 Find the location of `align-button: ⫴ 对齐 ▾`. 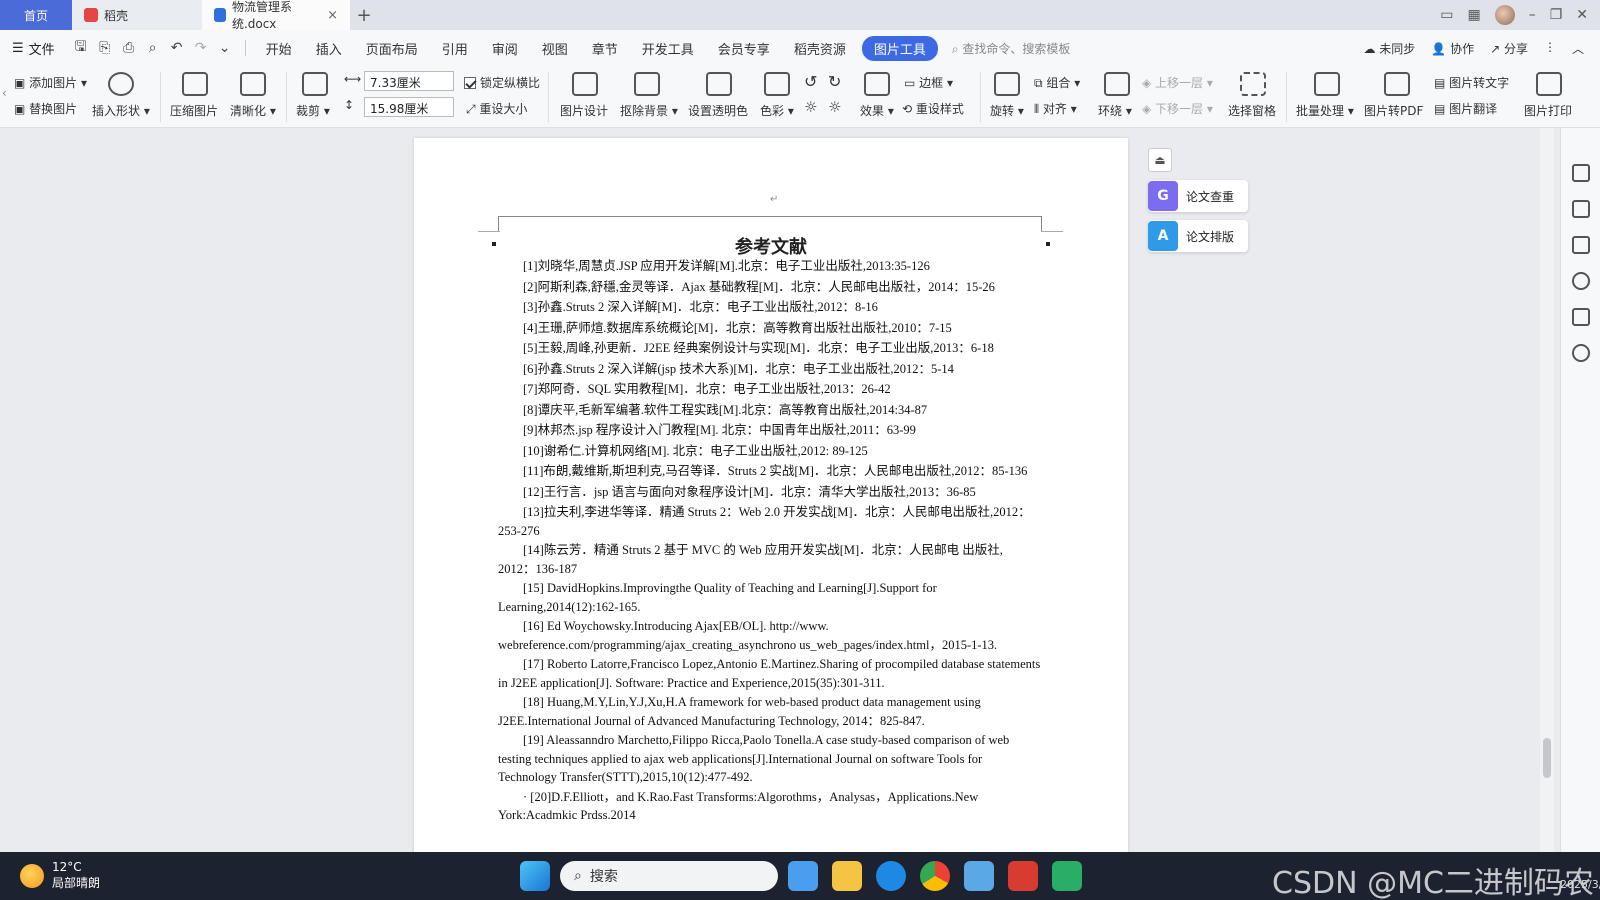

align-button: ⫴ 对齐 ▾ is located at coordinates (1055, 108).